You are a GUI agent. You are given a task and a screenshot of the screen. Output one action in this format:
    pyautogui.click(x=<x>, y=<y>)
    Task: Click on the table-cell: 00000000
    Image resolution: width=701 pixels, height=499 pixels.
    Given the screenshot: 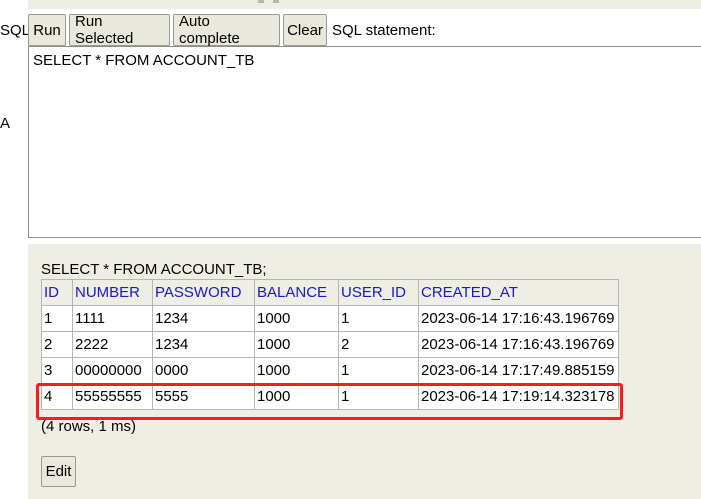 What is the action you would take?
    pyautogui.click(x=112, y=370)
    